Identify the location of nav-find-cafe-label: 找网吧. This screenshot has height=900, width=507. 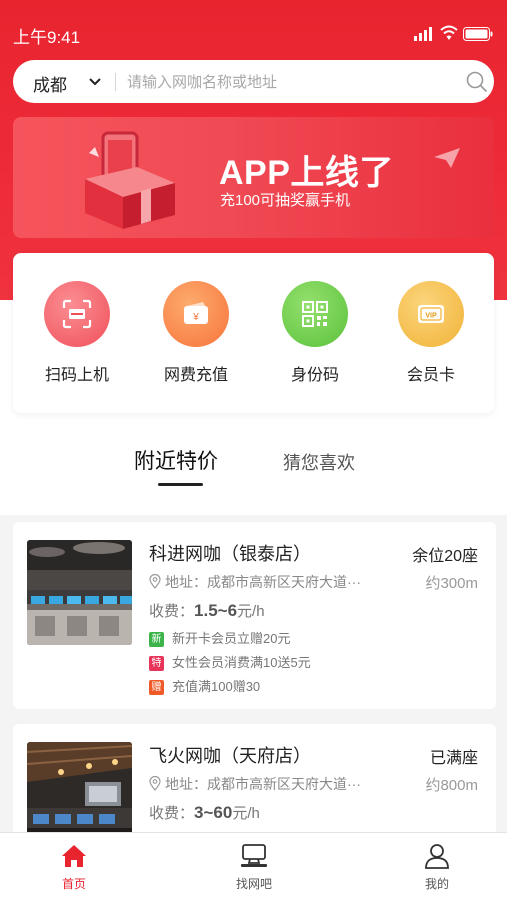
(253, 884).